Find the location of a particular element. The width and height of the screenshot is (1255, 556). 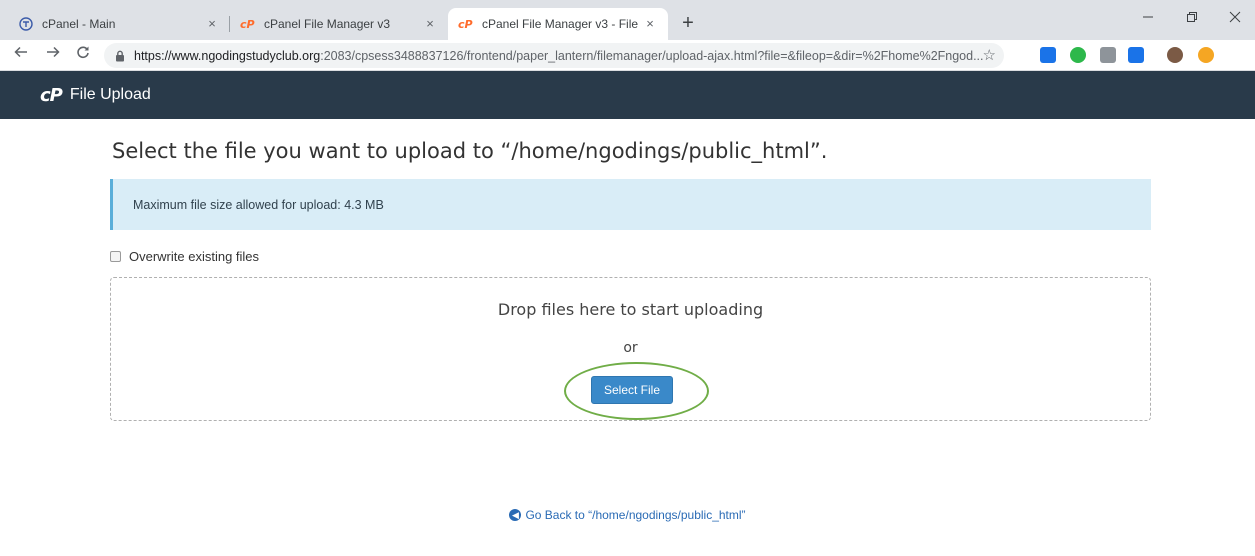

tab-cpanel-main: cPanel - Main × is located at coordinates (119, 24).